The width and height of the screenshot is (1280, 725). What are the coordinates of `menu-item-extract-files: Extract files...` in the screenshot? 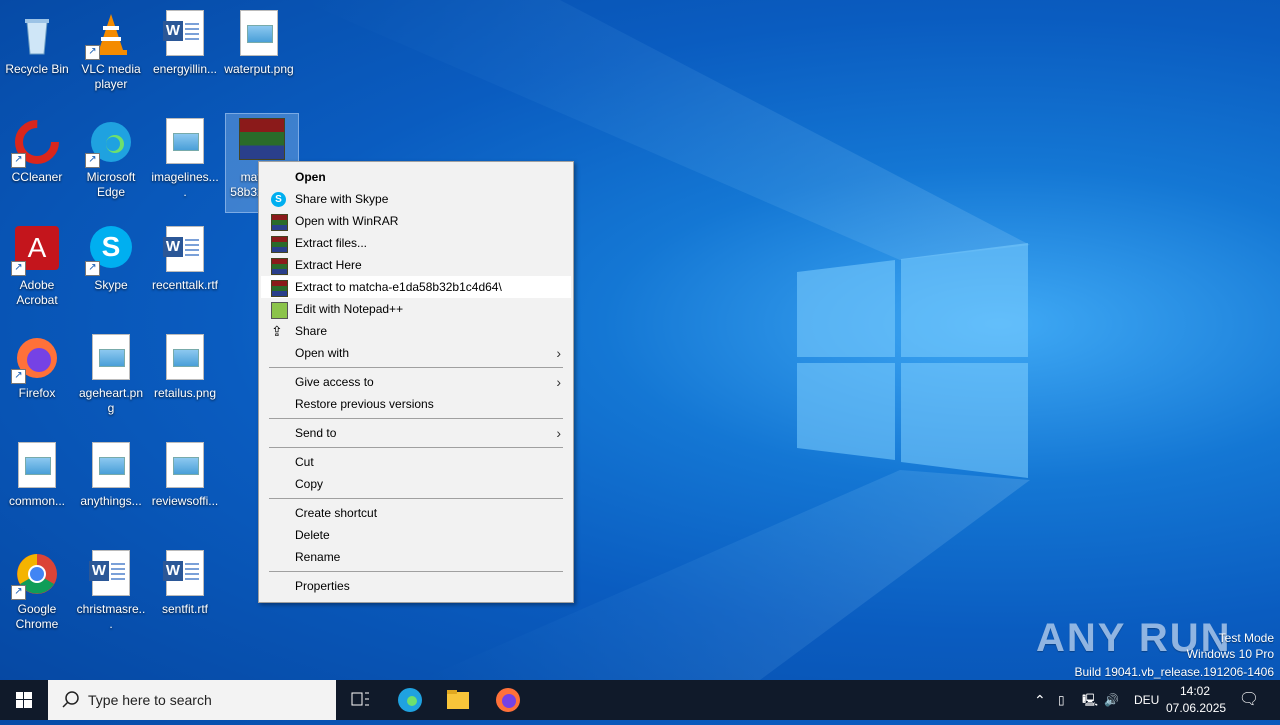 It's located at (416, 243).